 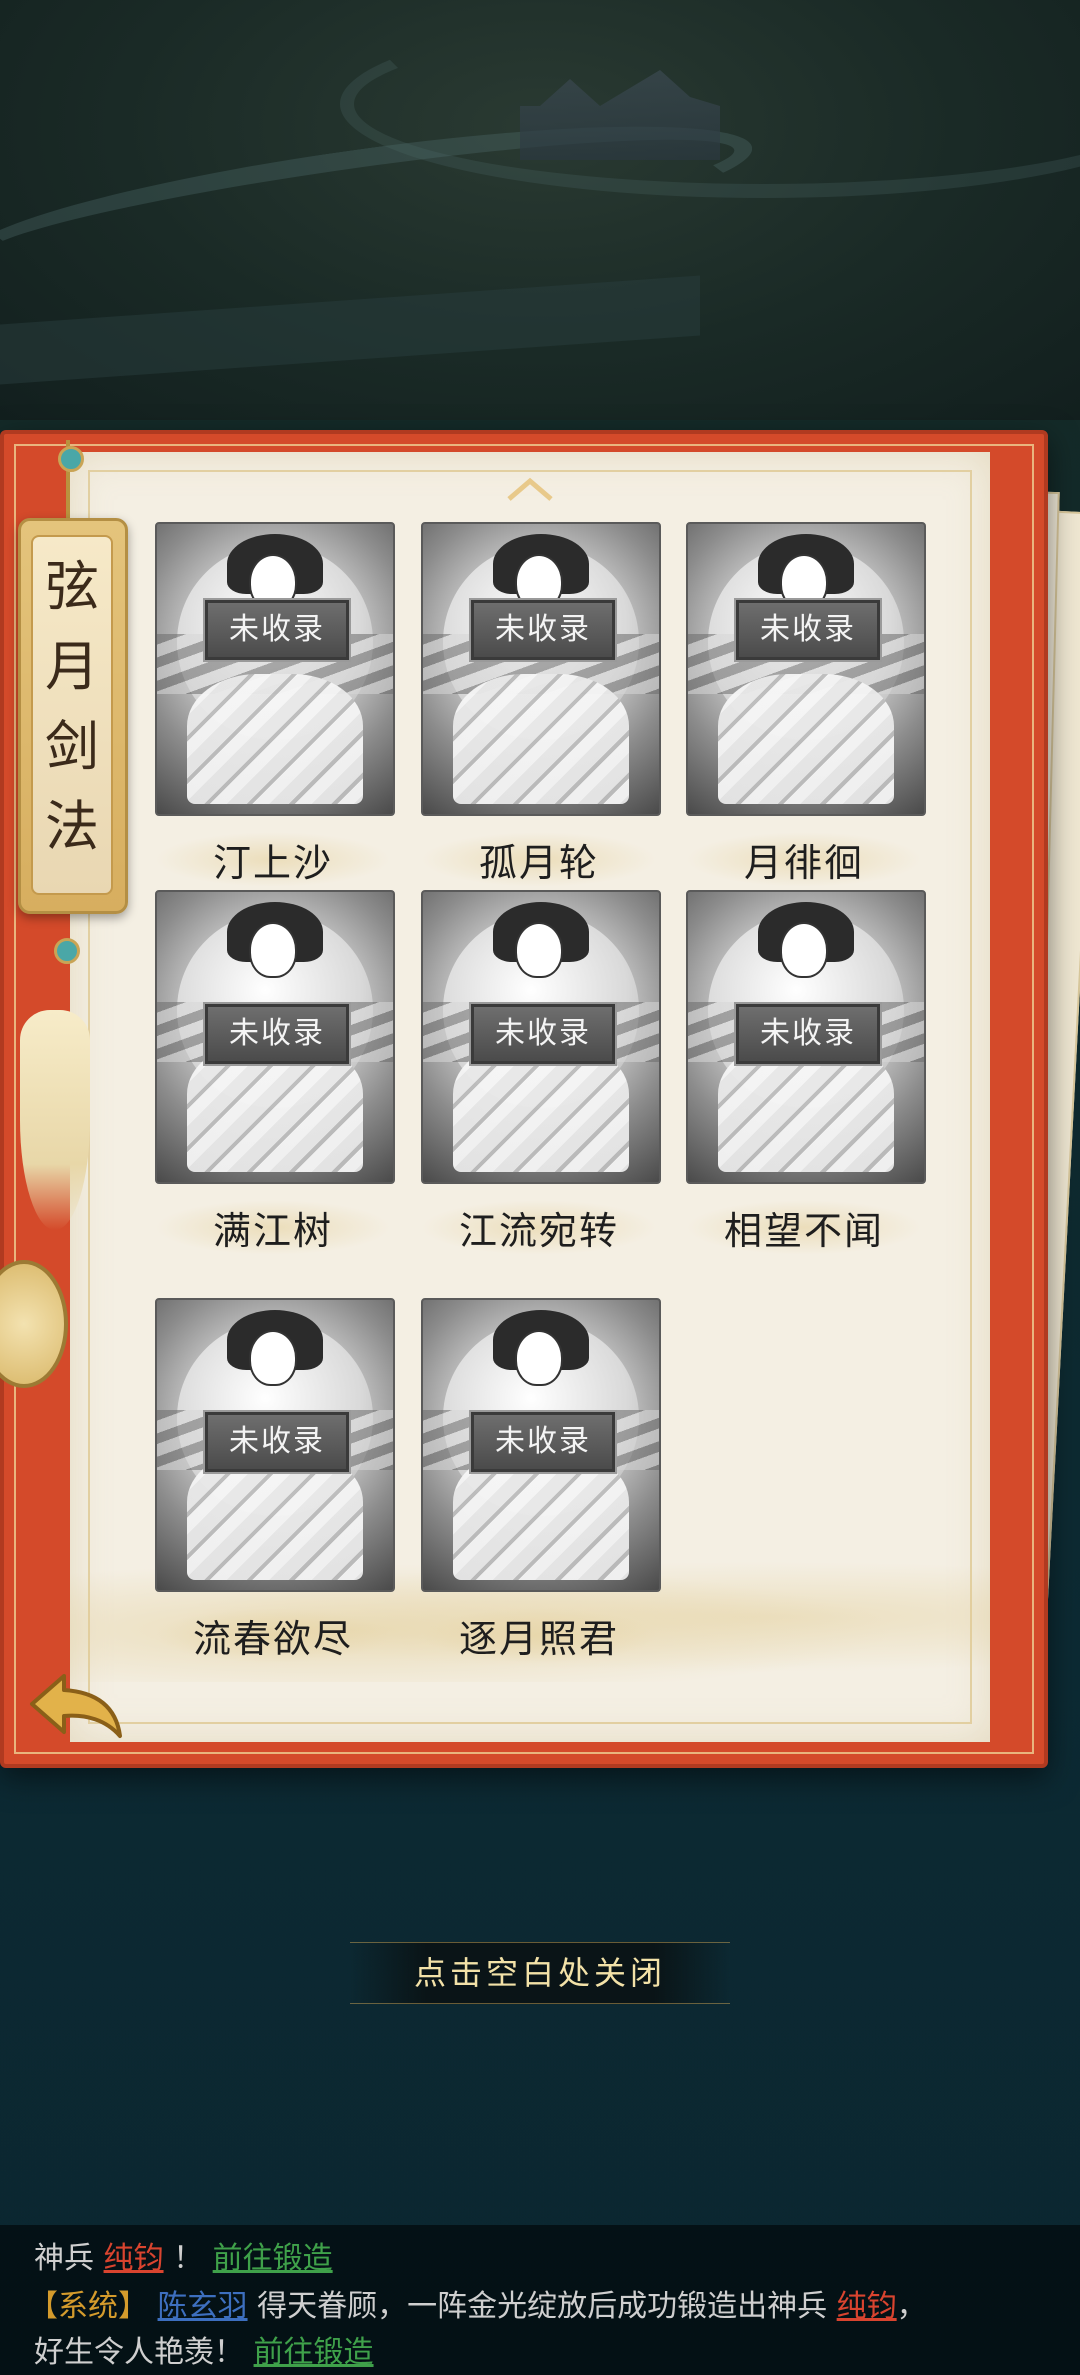 What do you see at coordinates (72, 706) in the screenshot?
I see `section-title: 弦月剑法` at bounding box center [72, 706].